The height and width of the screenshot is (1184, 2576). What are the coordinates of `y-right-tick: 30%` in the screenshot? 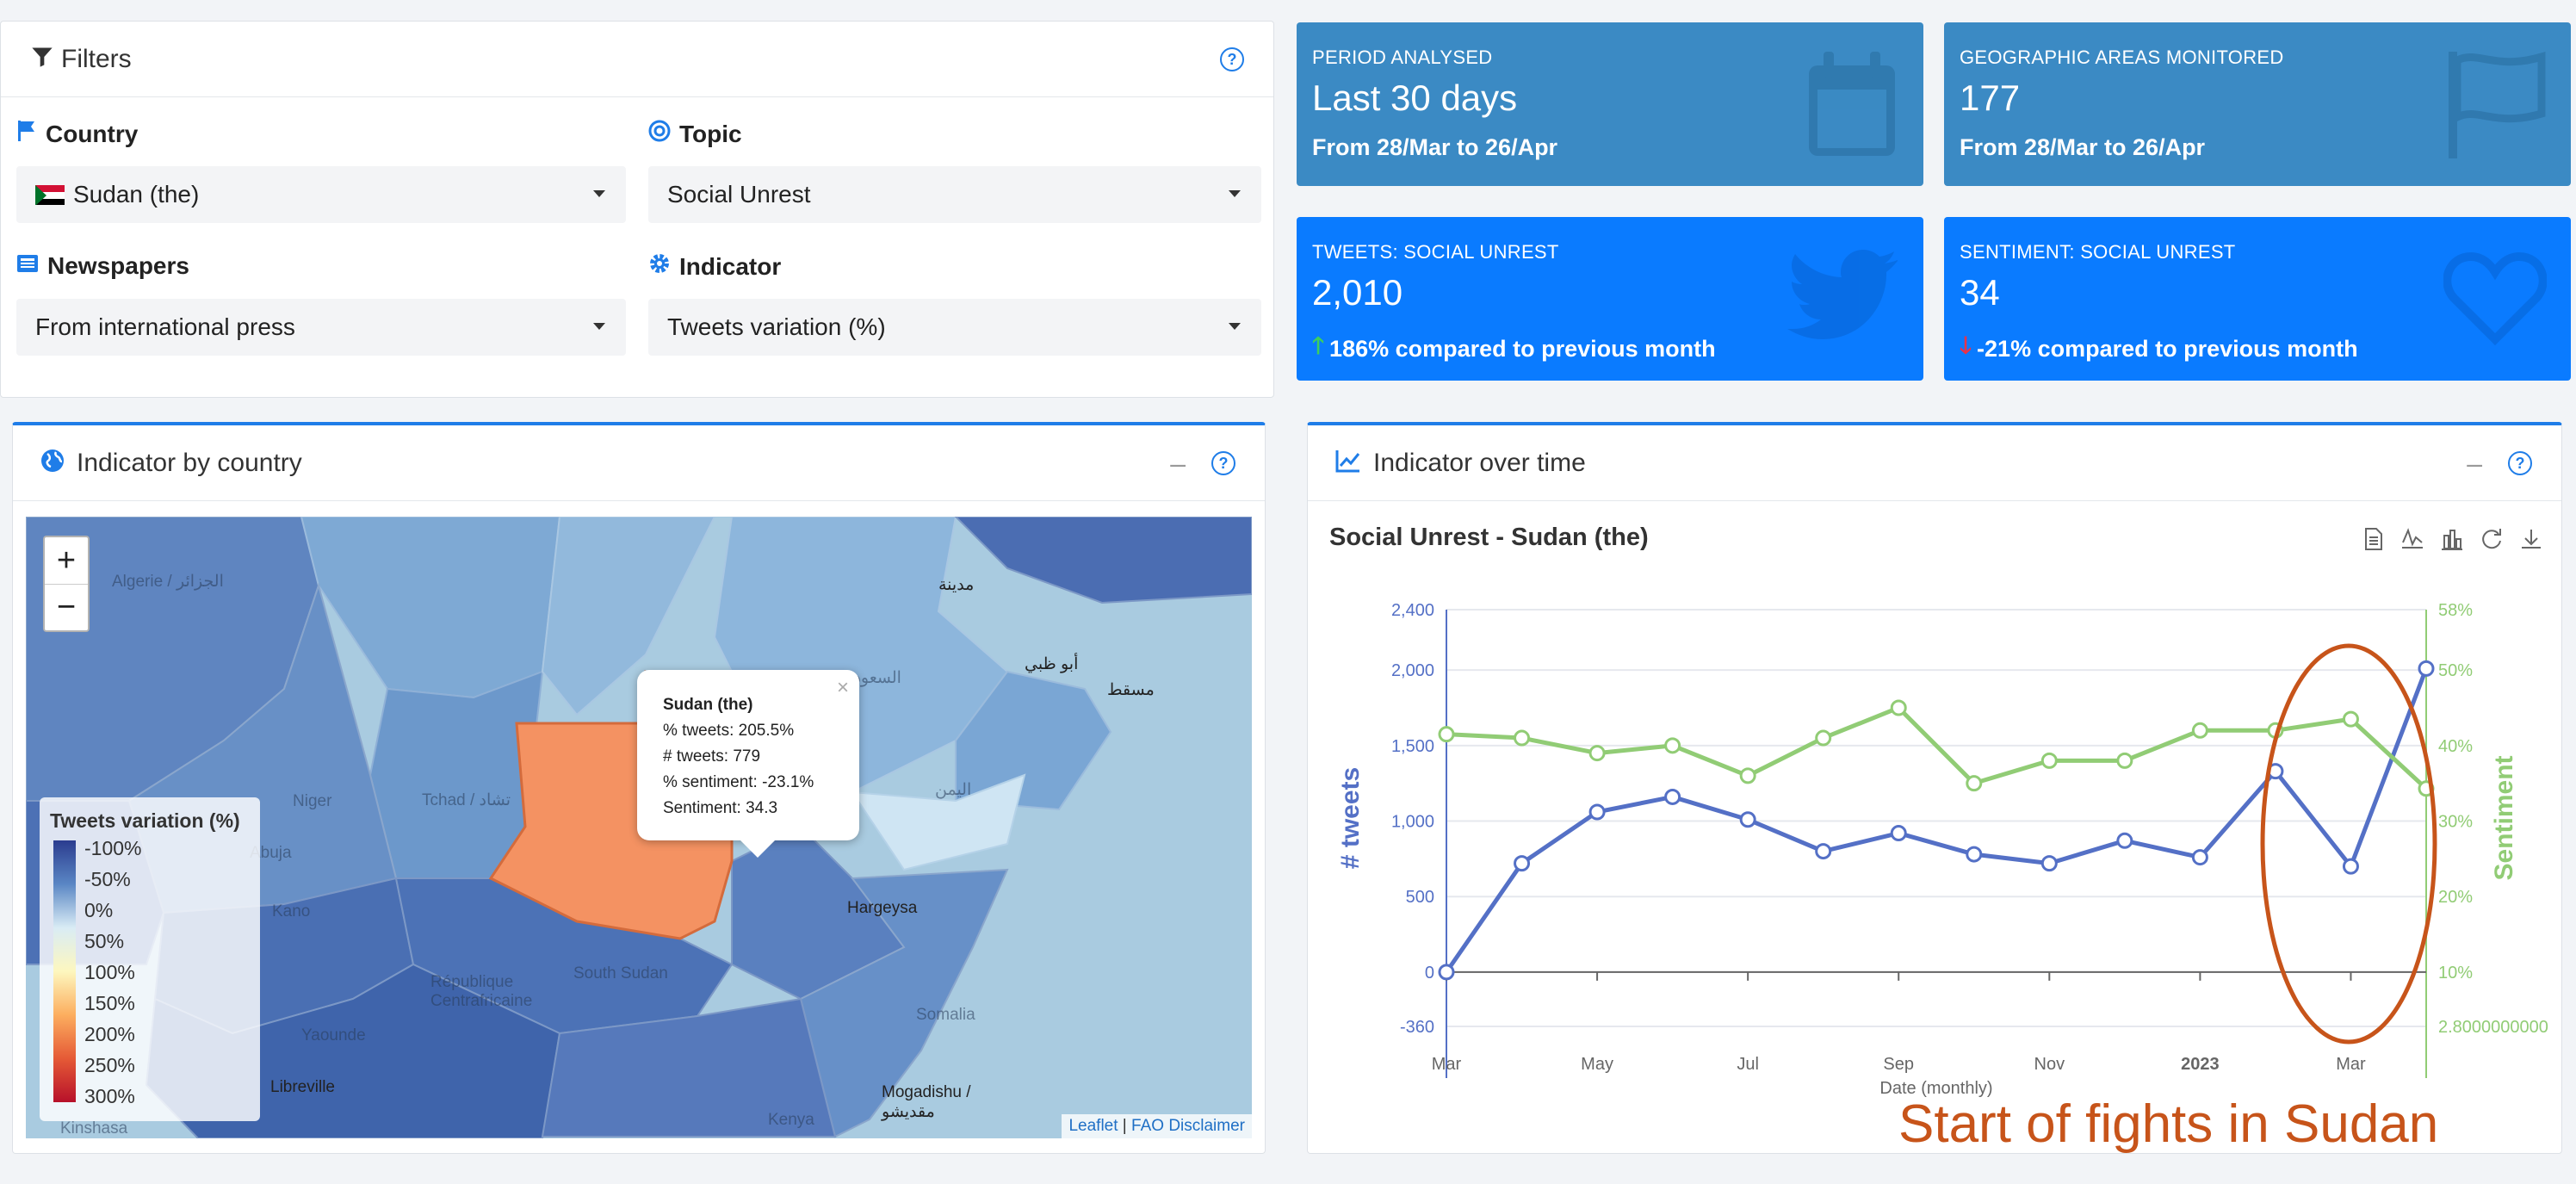 It's located at (2456, 822).